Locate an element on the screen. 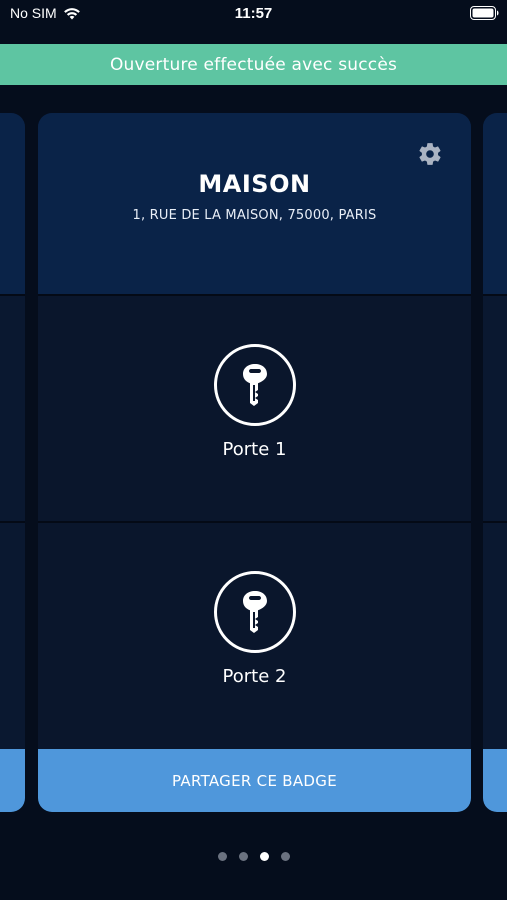  share-badge-label: PARTAGER CE BADGE is located at coordinates (254, 780).